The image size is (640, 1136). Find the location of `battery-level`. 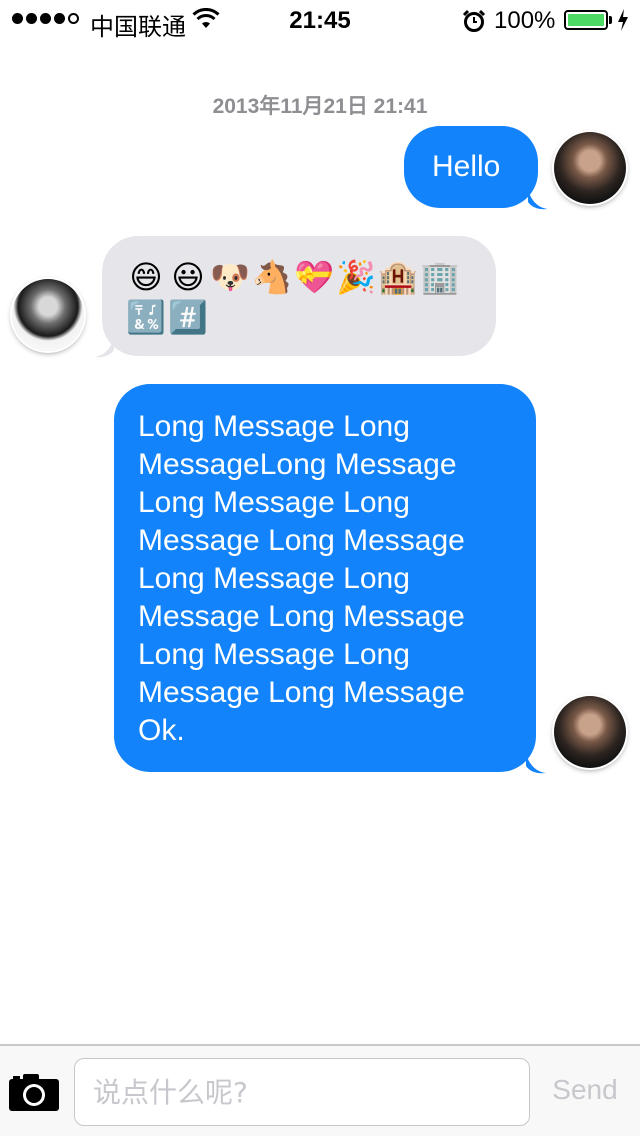

battery-level is located at coordinates (586, 20).